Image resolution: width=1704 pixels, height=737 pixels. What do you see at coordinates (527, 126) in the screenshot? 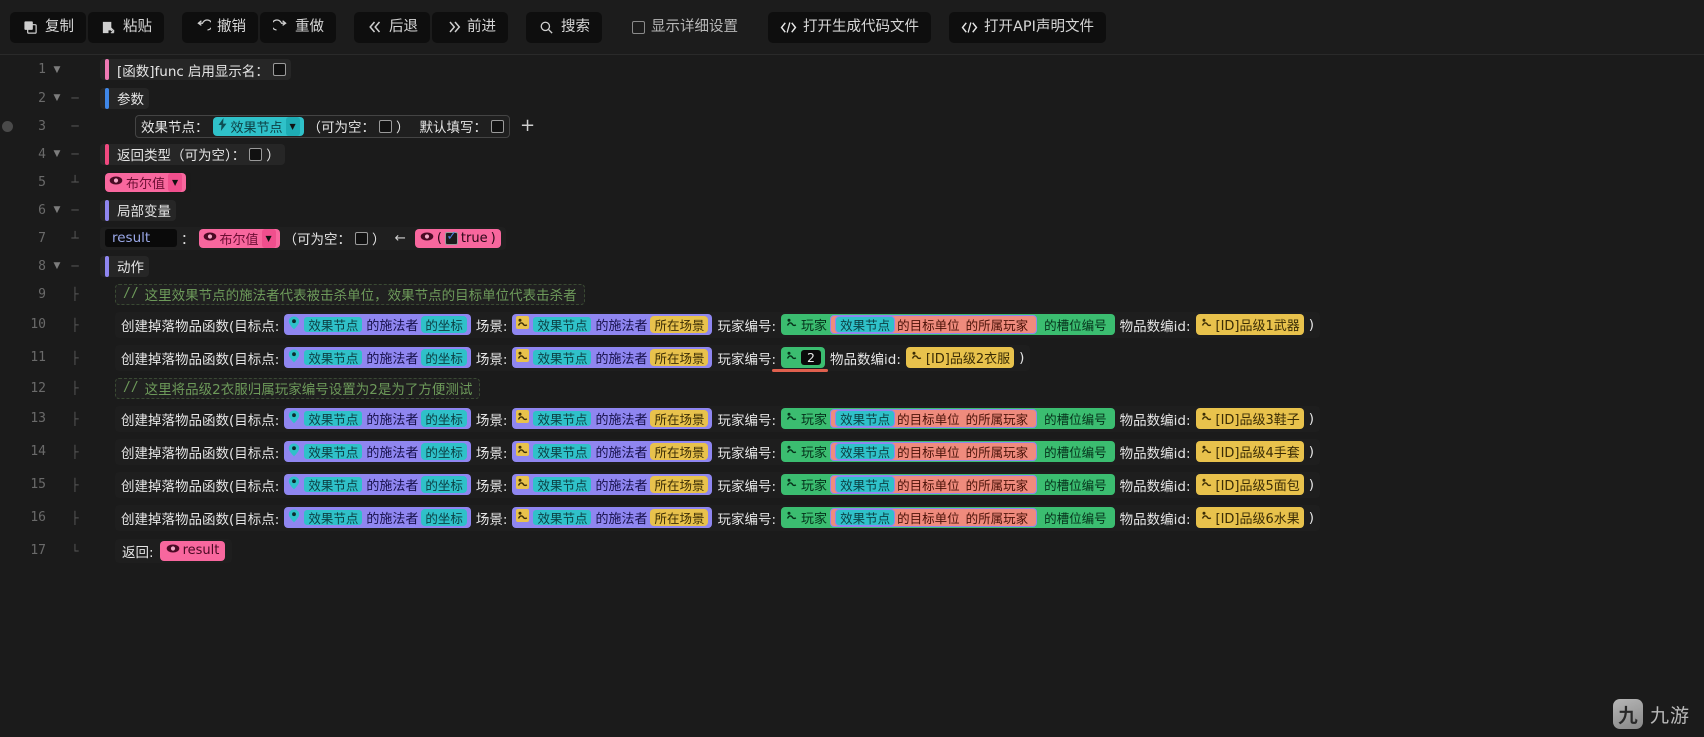
I see `add-parameter-button: +` at bounding box center [527, 126].